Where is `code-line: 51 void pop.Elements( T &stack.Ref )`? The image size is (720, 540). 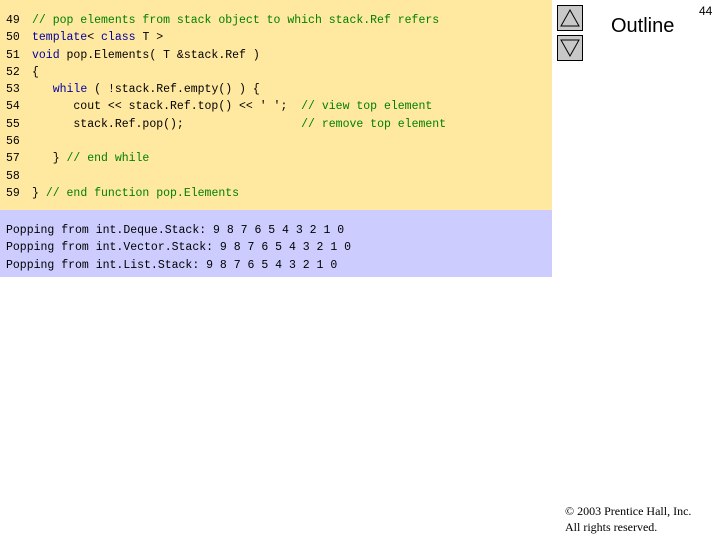
code-line: 51 void pop.Elements( T &stack.Ref ) is located at coordinates (133, 55).